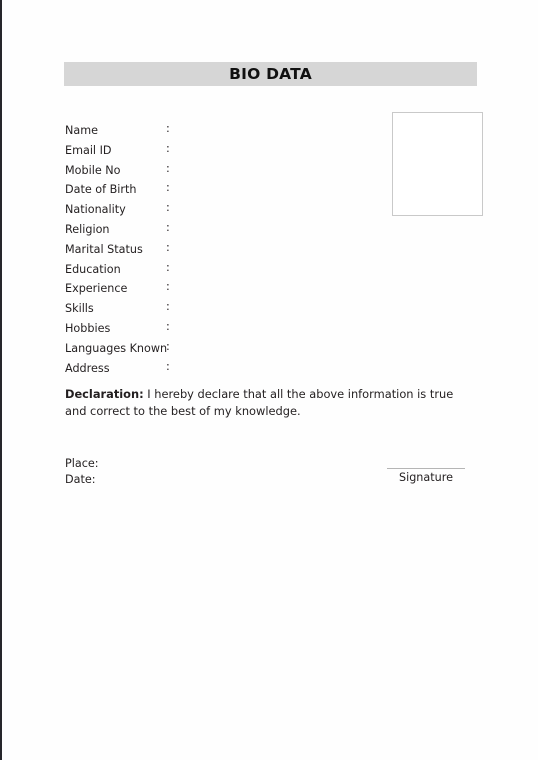 The width and height of the screenshot is (538, 760). Describe the element at coordinates (117, 169) in the screenshot. I see `field-row: Mobile No:` at that location.